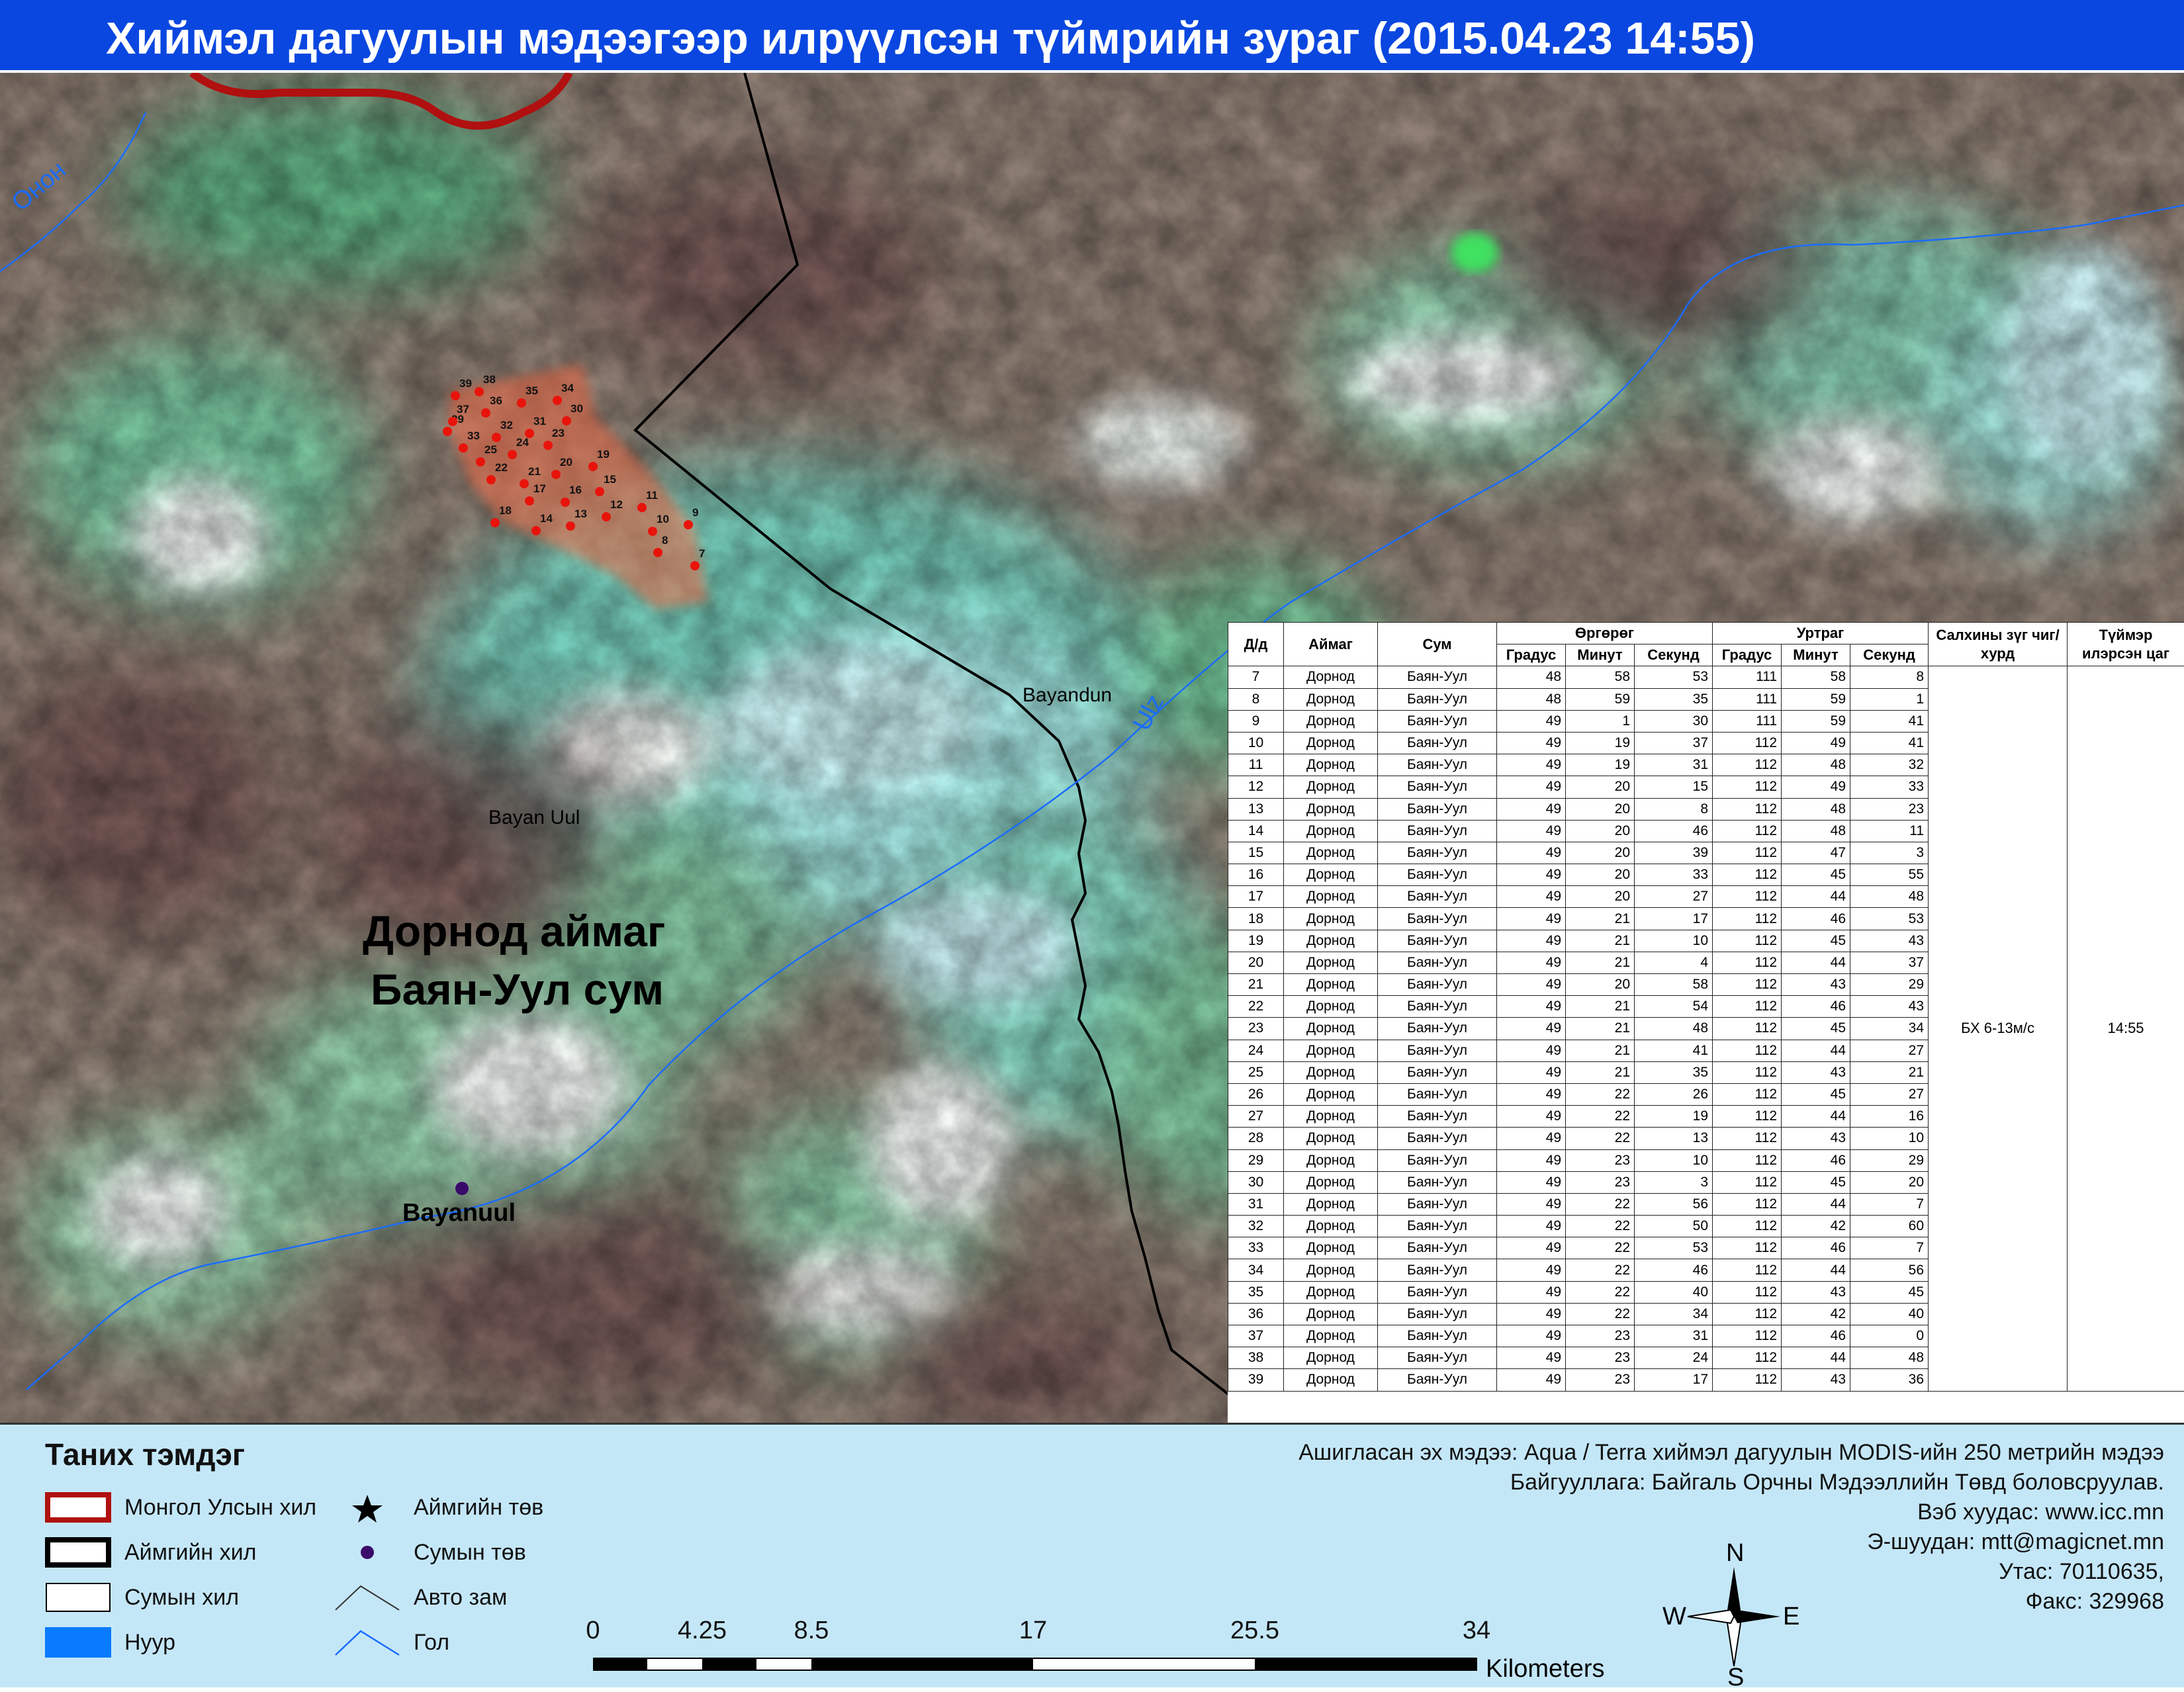 Image resolution: width=2184 pixels, height=1692 pixels. Describe the element at coordinates (616, 504) in the screenshot. I see `fire-point-label: 12` at that location.